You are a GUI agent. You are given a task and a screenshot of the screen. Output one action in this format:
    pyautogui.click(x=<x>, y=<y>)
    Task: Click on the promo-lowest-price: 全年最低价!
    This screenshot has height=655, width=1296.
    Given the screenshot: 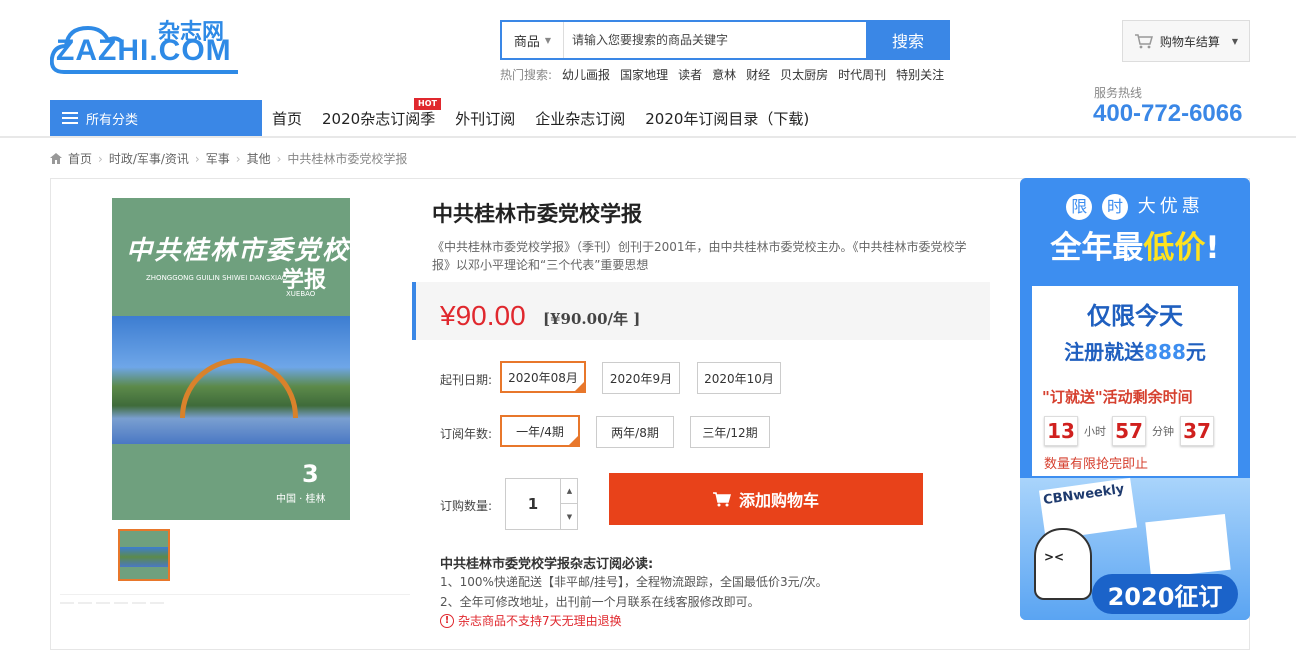 What is the action you would take?
    pyautogui.click(x=1135, y=244)
    